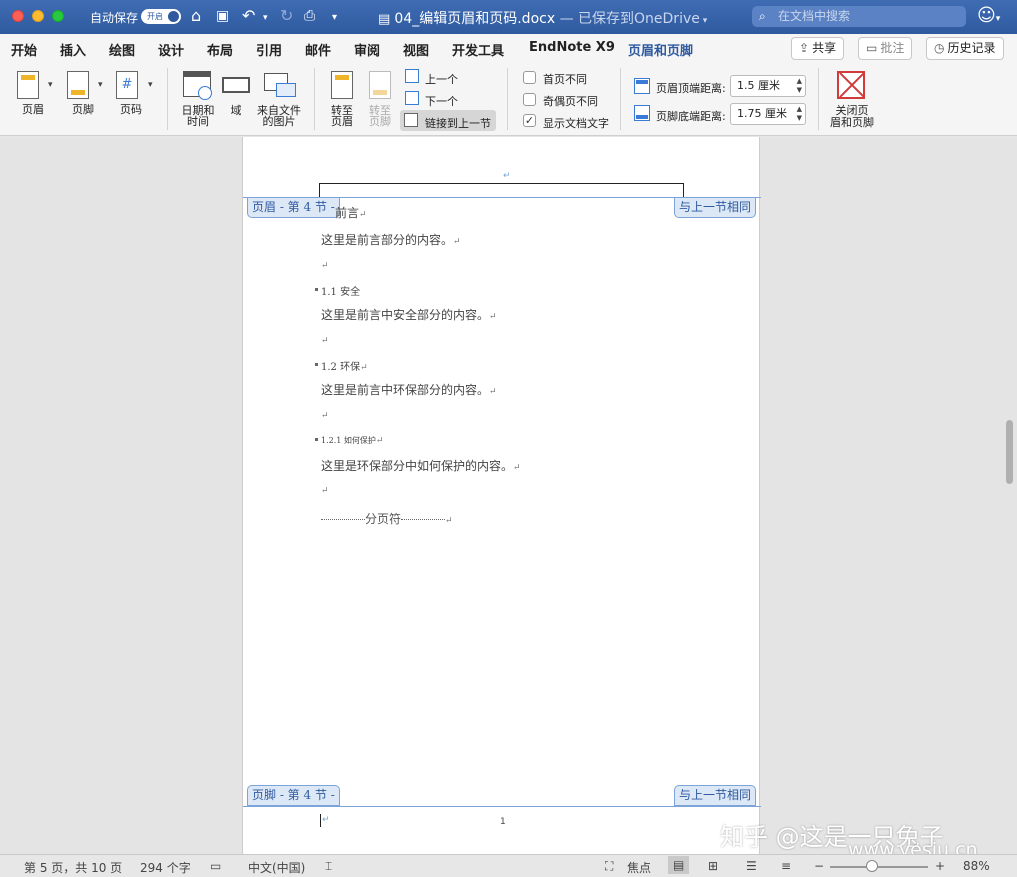  I want to click on paragraph-environment: 这里是前言中环保部分的内容。↵, so click(409, 389).